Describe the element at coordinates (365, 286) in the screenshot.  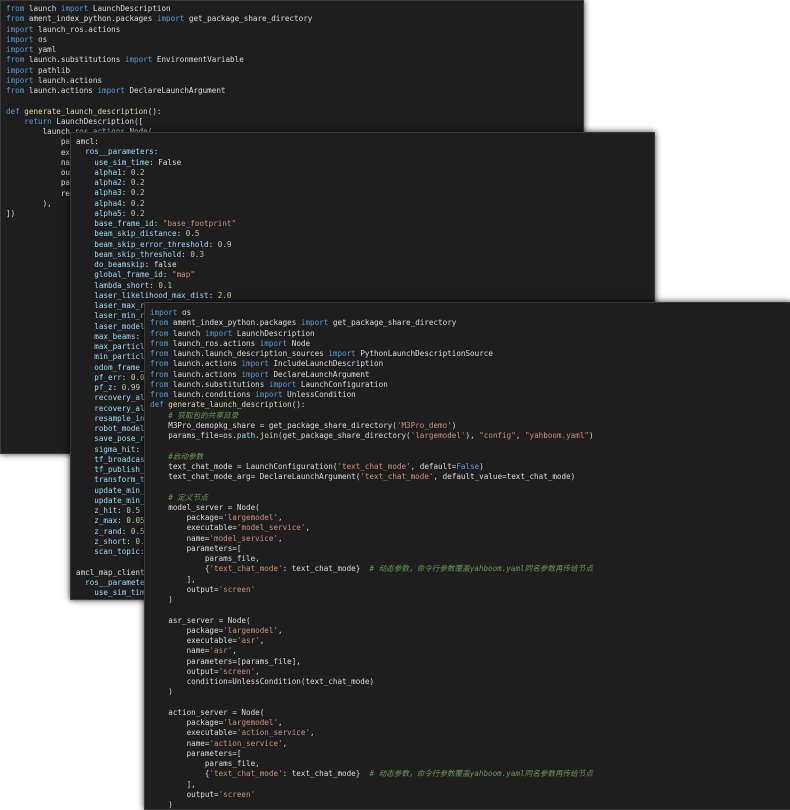
I see `code-line: lambda_short: 0.1` at that location.